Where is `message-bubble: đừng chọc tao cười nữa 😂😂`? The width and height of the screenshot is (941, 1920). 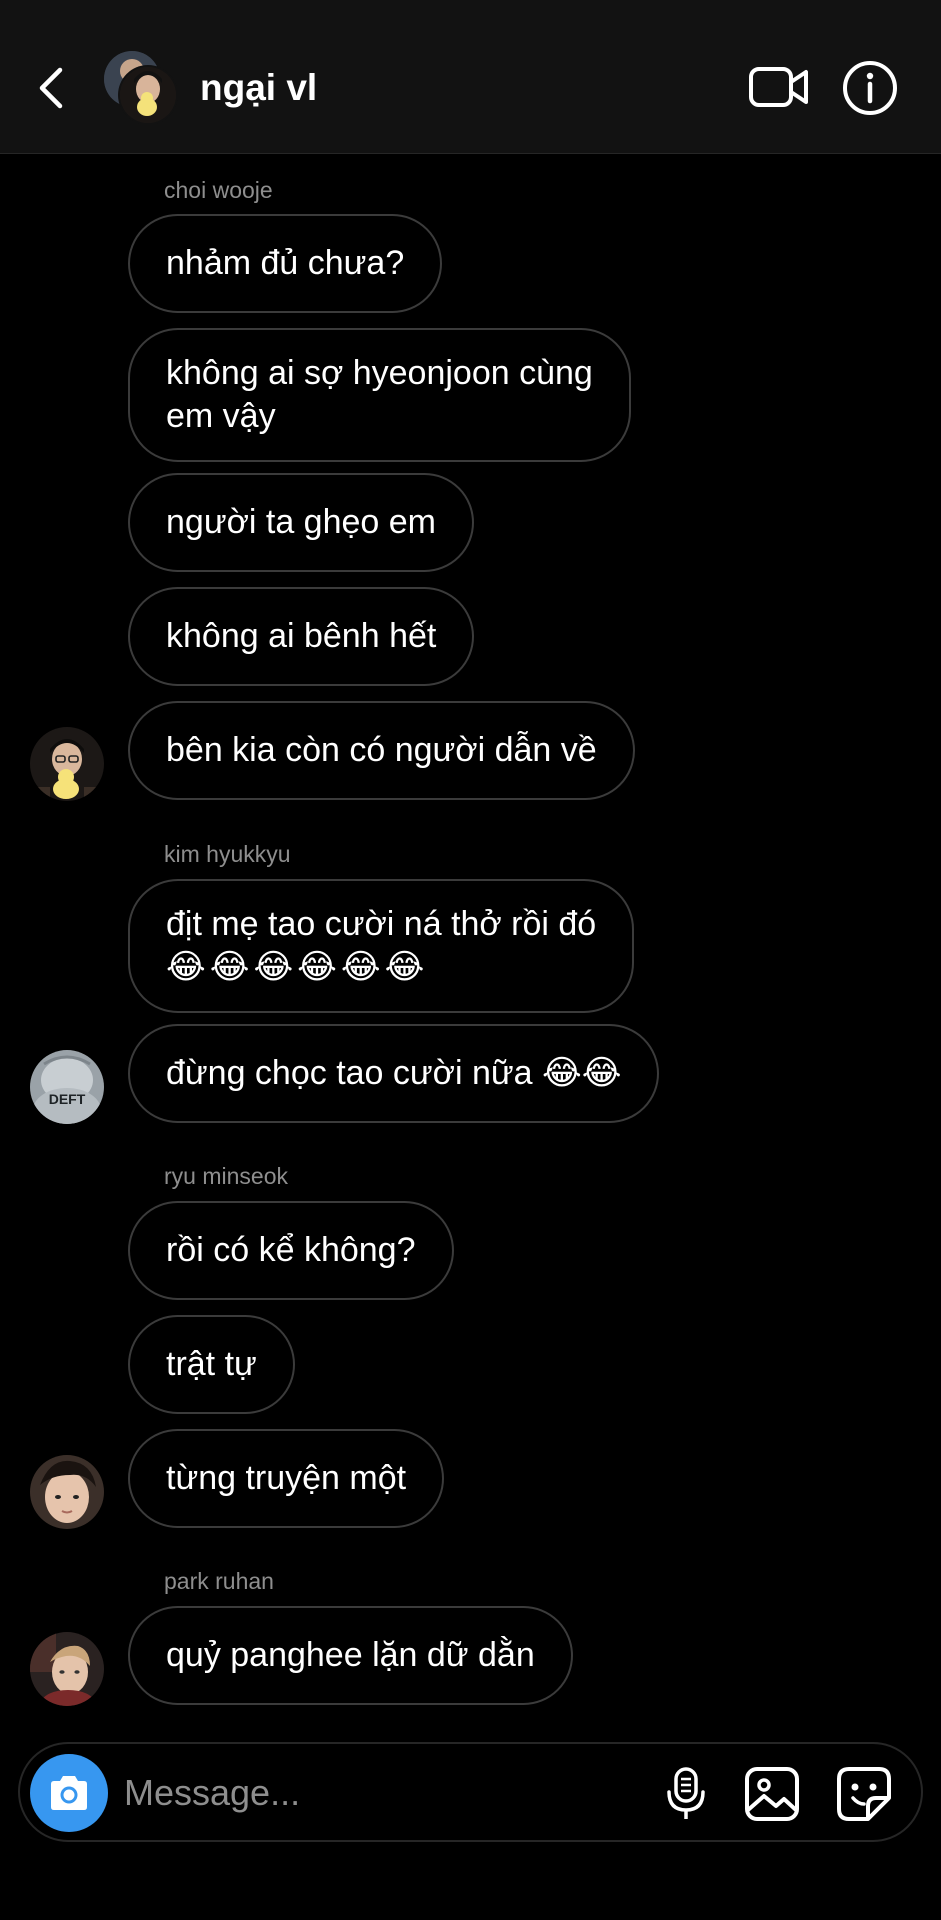
message-bubble: đừng chọc tao cười nữa 😂😂 is located at coordinates (394, 1073).